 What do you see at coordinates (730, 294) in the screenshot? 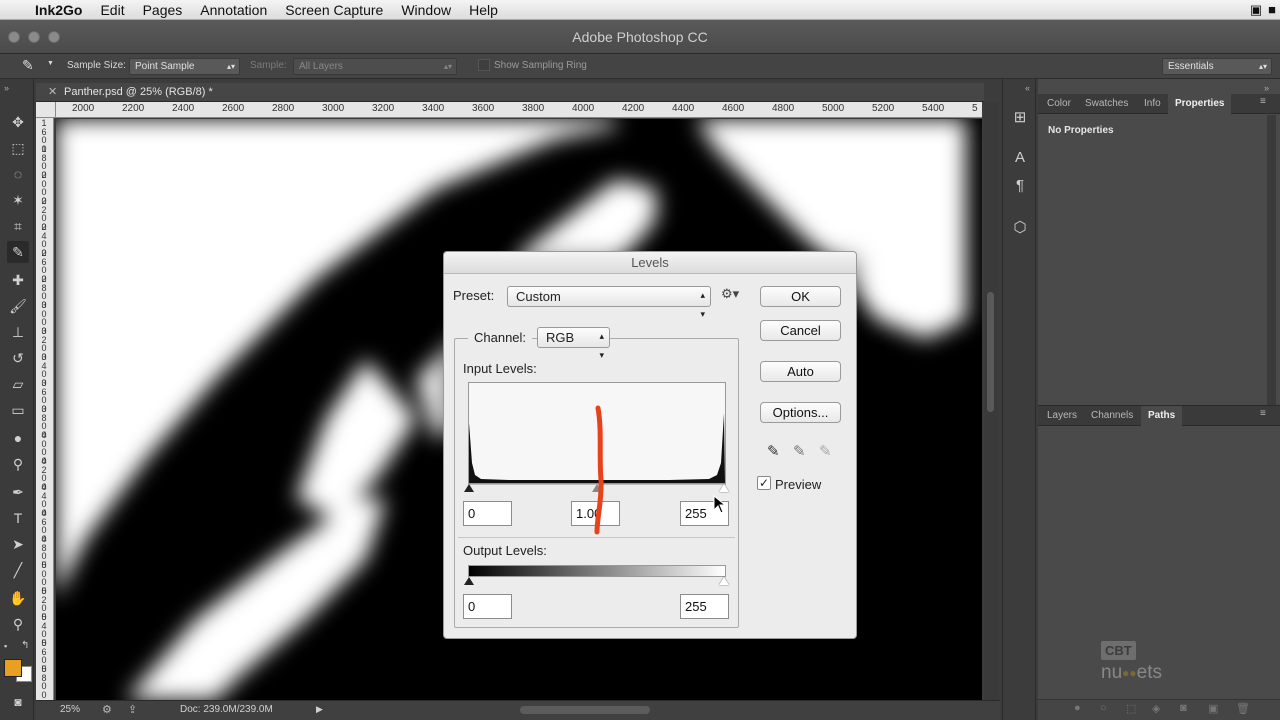
I see `preset-options-gear-icon: ⚙▾` at bounding box center [730, 294].